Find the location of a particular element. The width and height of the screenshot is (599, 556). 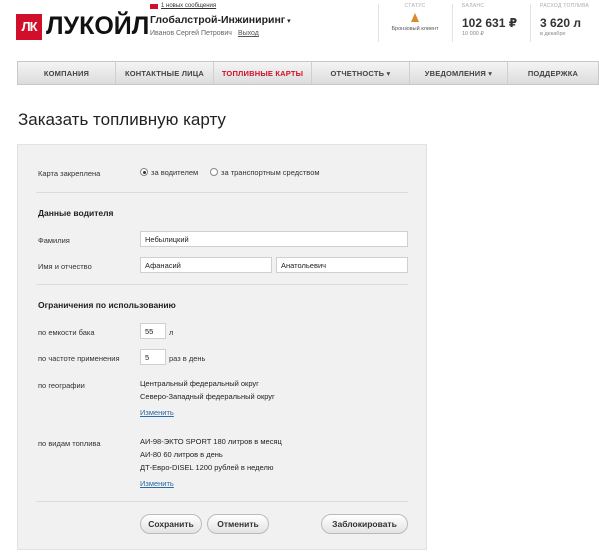

status-block: СТАТУС Бронзовый клиент is located at coordinates (415, 17).